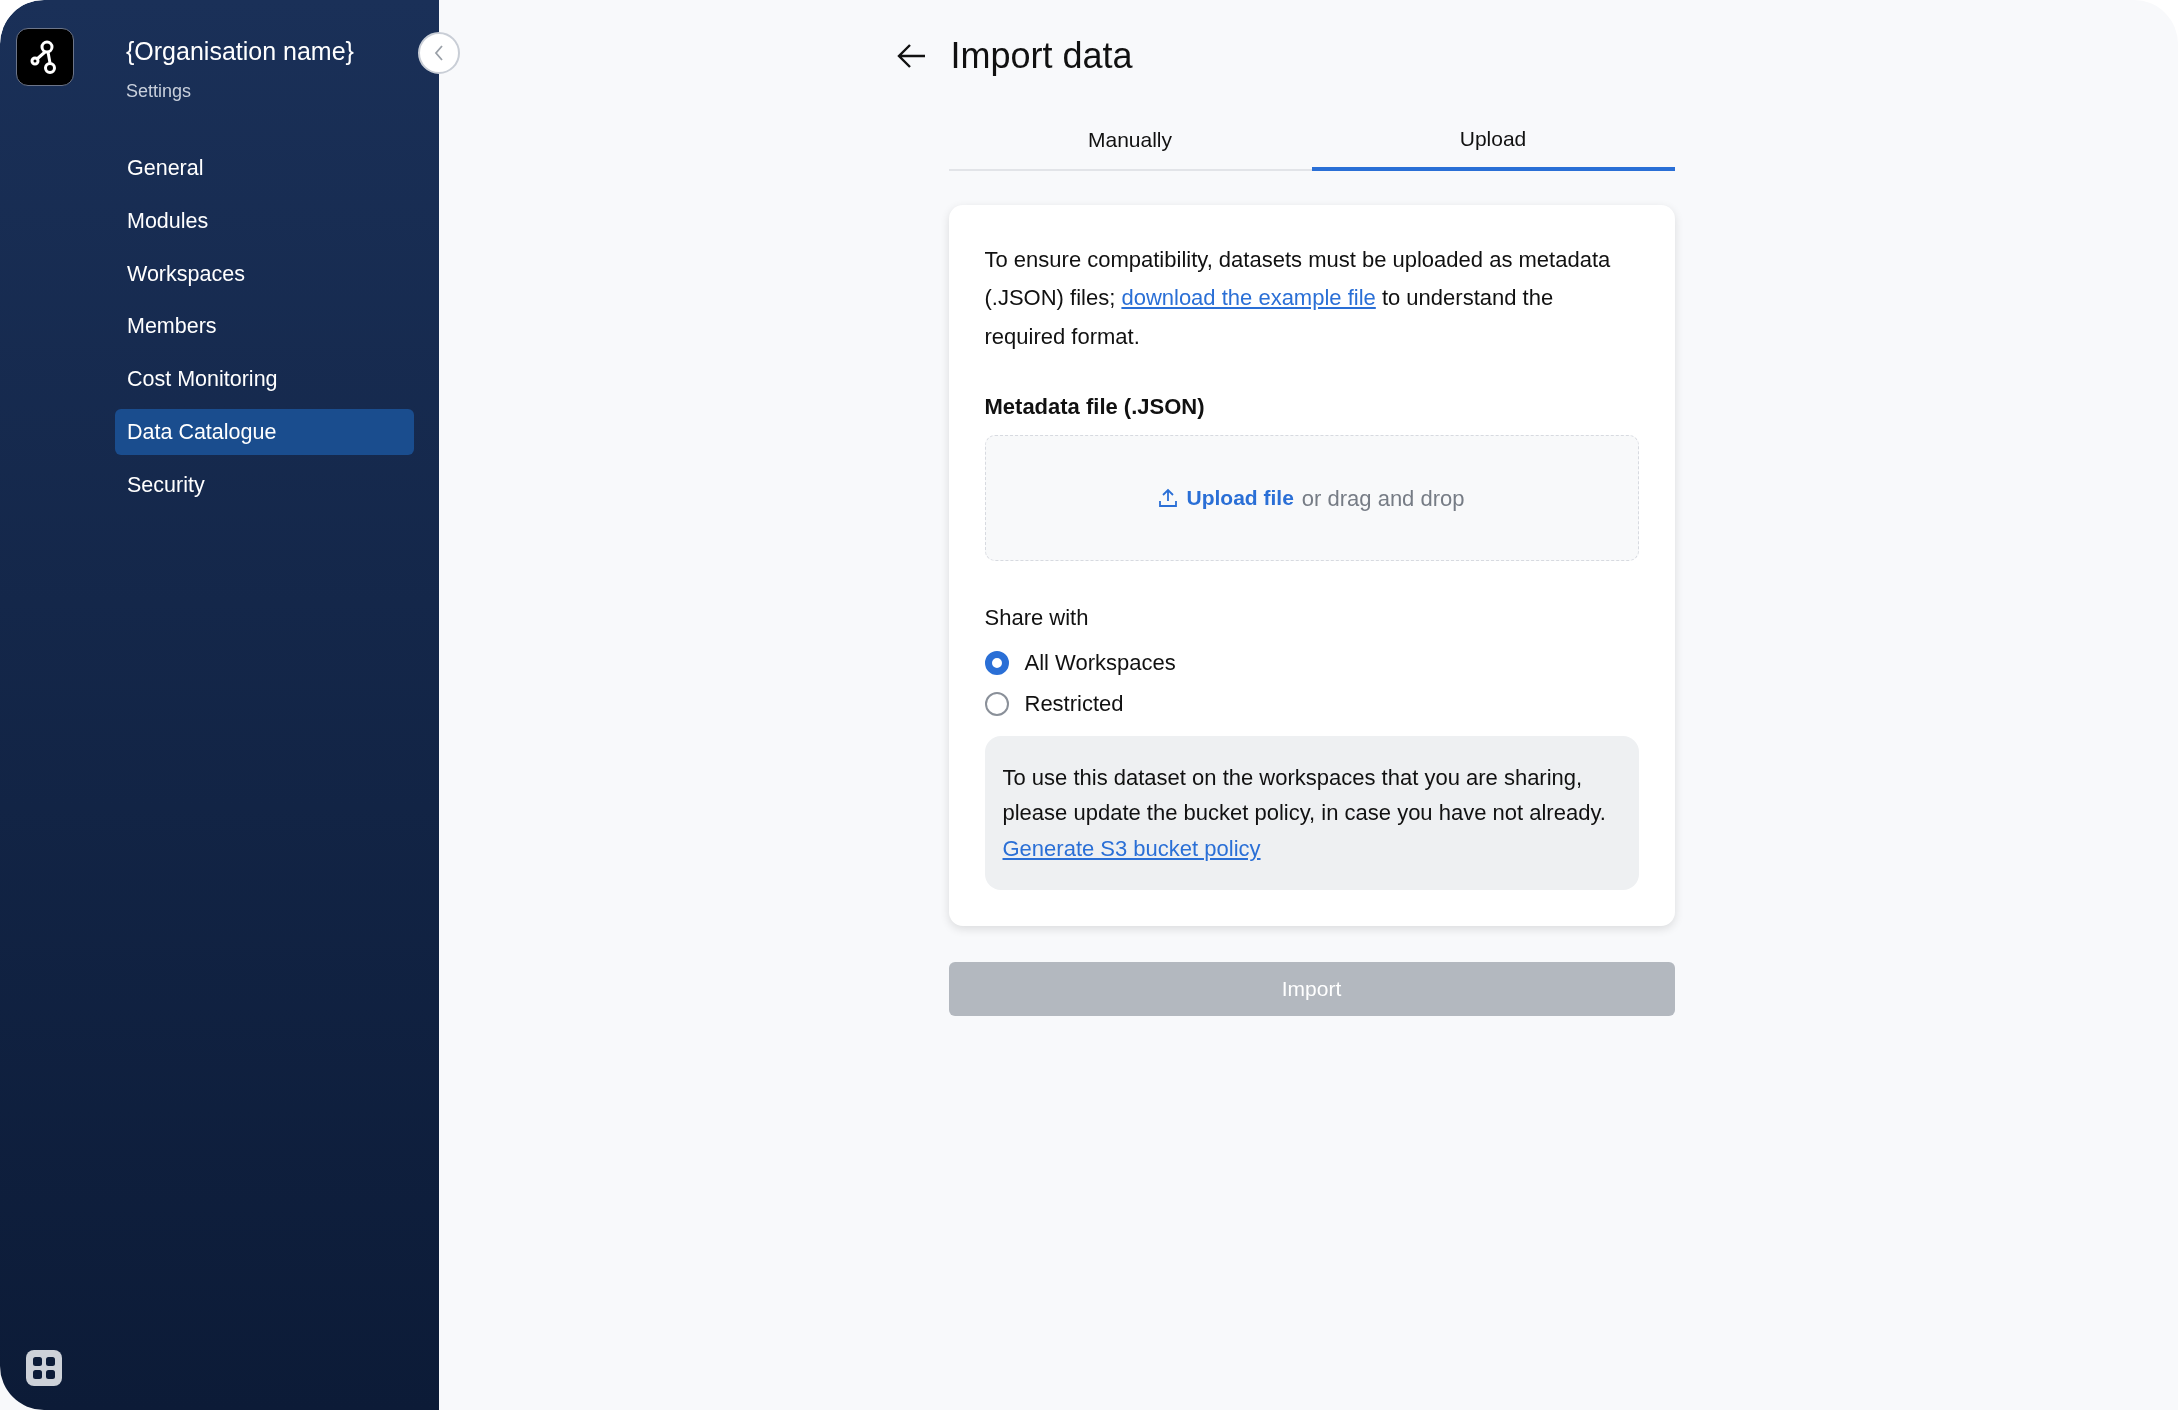 The width and height of the screenshot is (2178, 1410). What do you see at coordinates (264, 220) in the screenshot?
I see `sidebar-item: Modules` at bounding box center [264, 220].